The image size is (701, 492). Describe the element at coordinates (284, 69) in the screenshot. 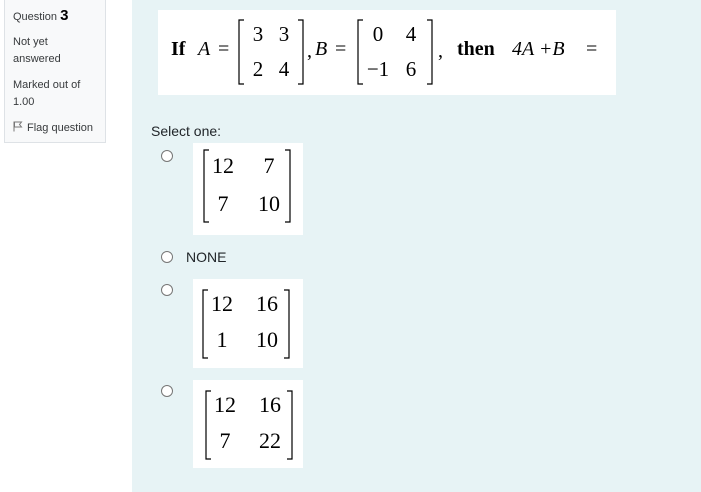

I see `matrix-a-cell: 4` at that location.